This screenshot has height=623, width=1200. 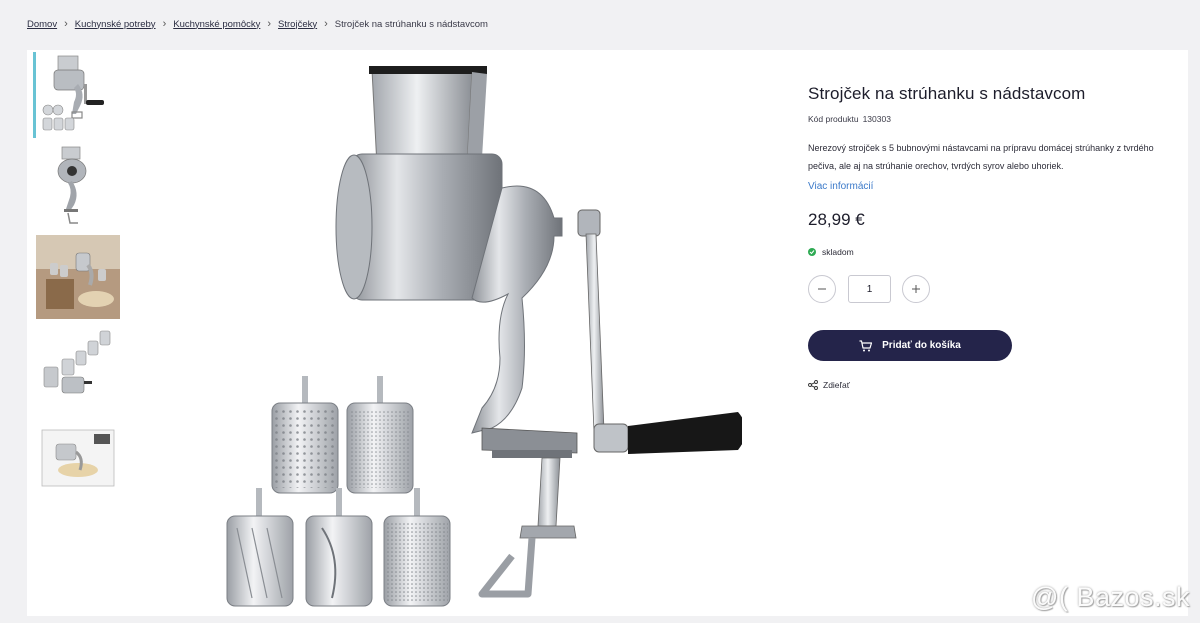 I want to click on share-icon, so click(x=813, y=385).